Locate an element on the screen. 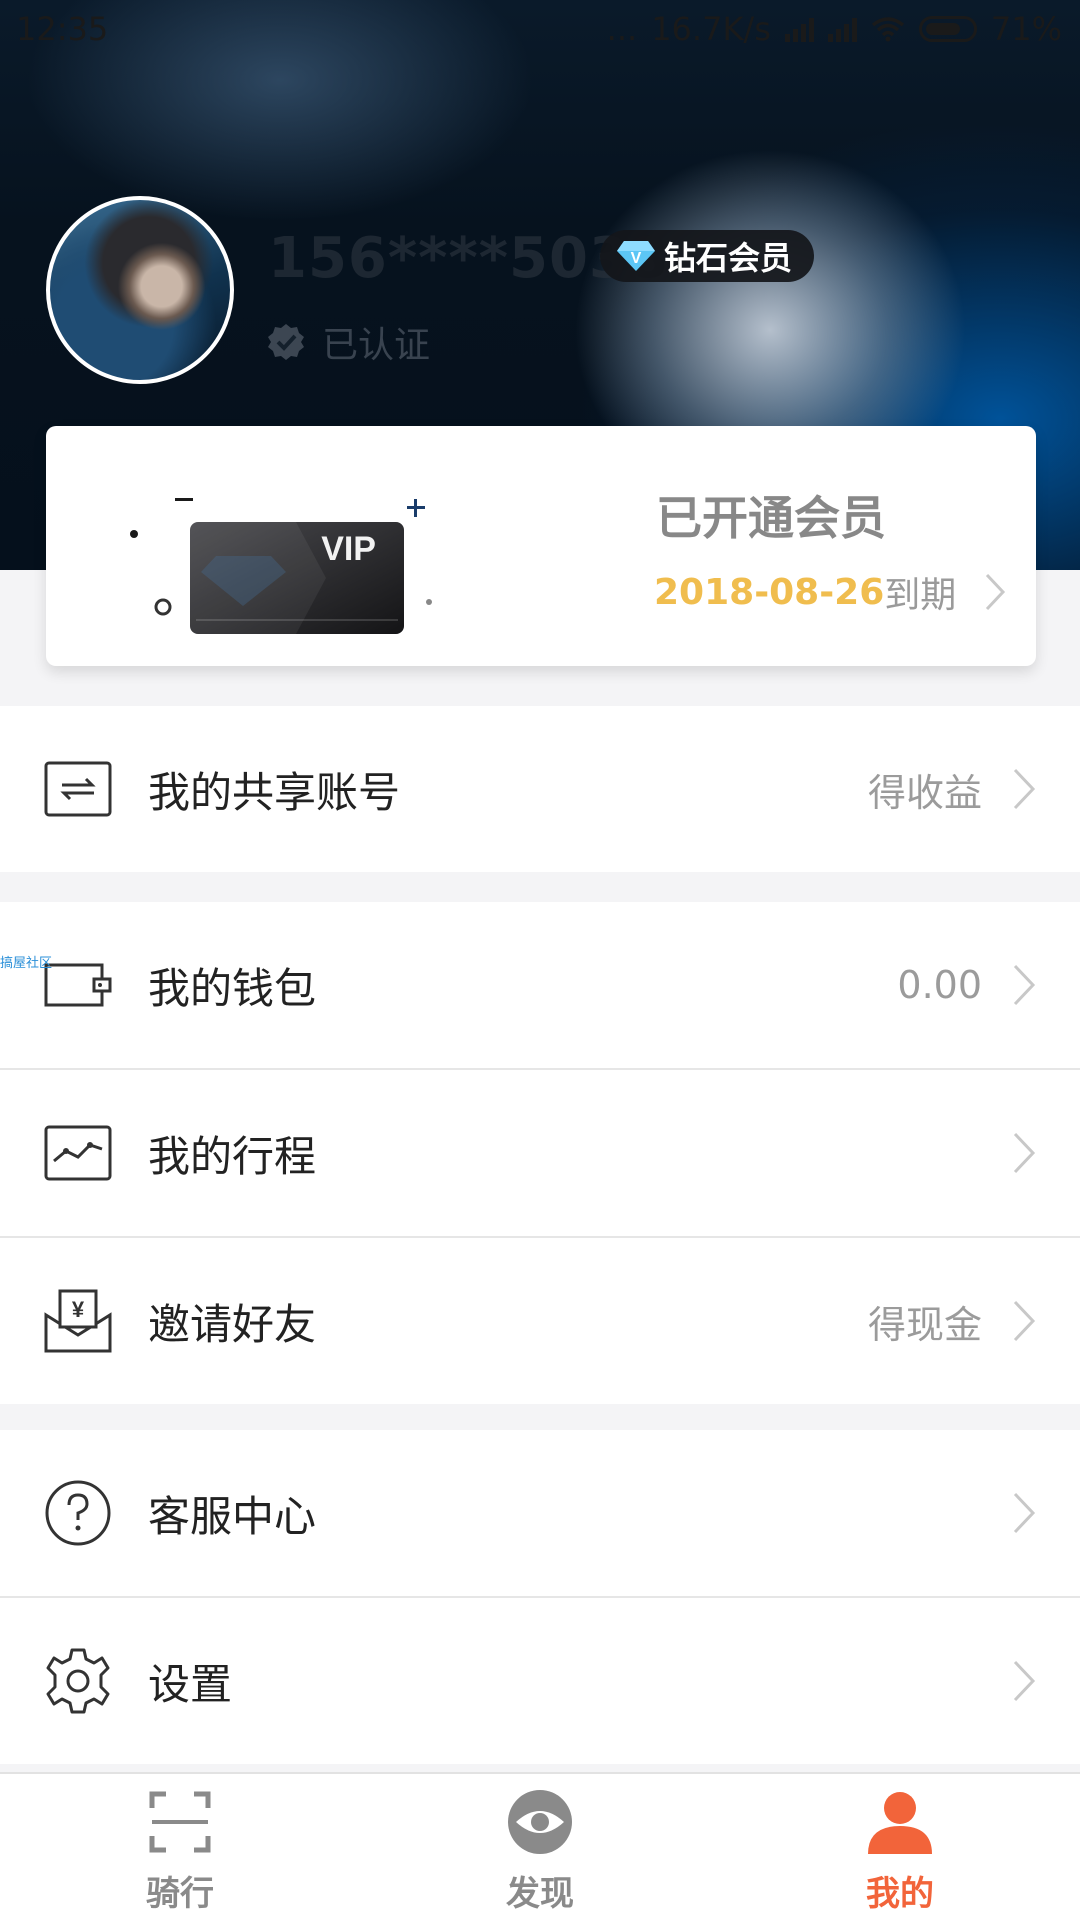 The height and width of the screenshot is (1922, 1080). menu-item-settings: 设置 is located at coordinates (540, 1681).